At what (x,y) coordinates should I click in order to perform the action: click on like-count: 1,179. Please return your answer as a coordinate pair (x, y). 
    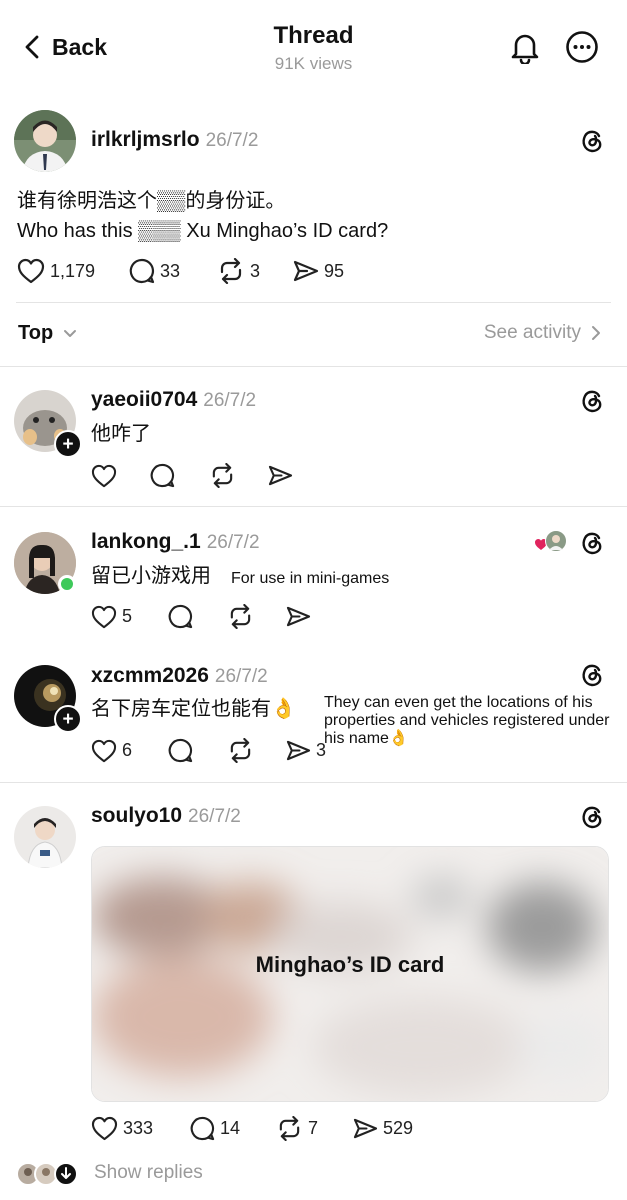
    Looking at the image, I should click on (73, 270).